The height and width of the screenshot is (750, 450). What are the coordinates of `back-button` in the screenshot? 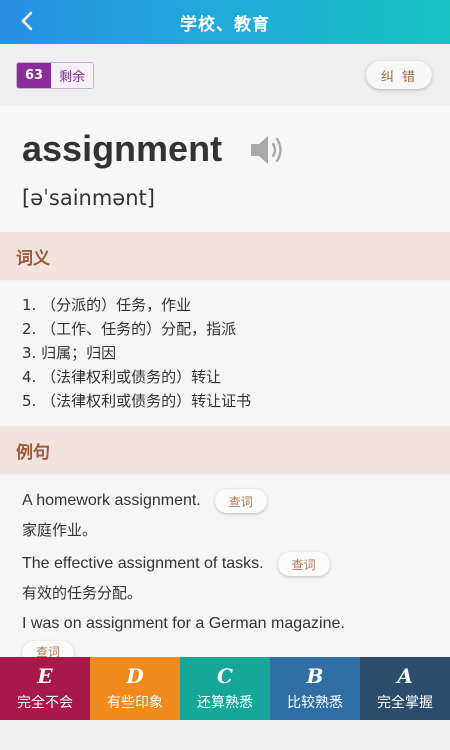 It's located at (27, 21).